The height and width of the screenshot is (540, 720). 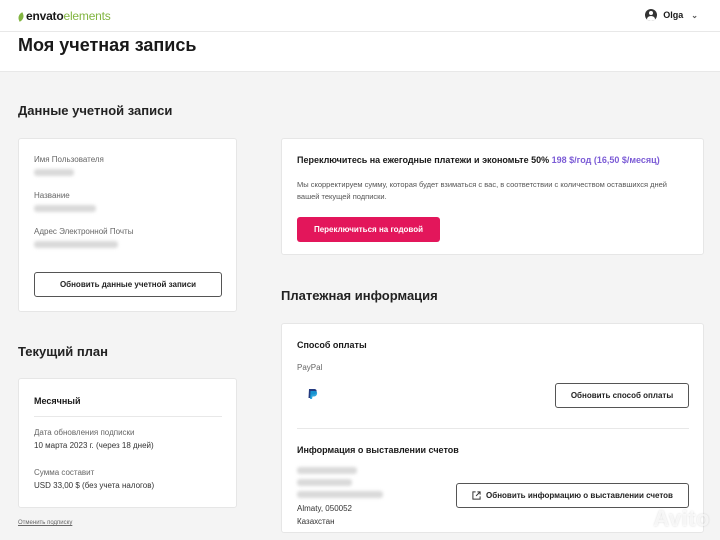 What do you see at coordinates (64, 472) in the screenshot?
I see `amount-label: Сумма составит` at bounding box center [64, 472].